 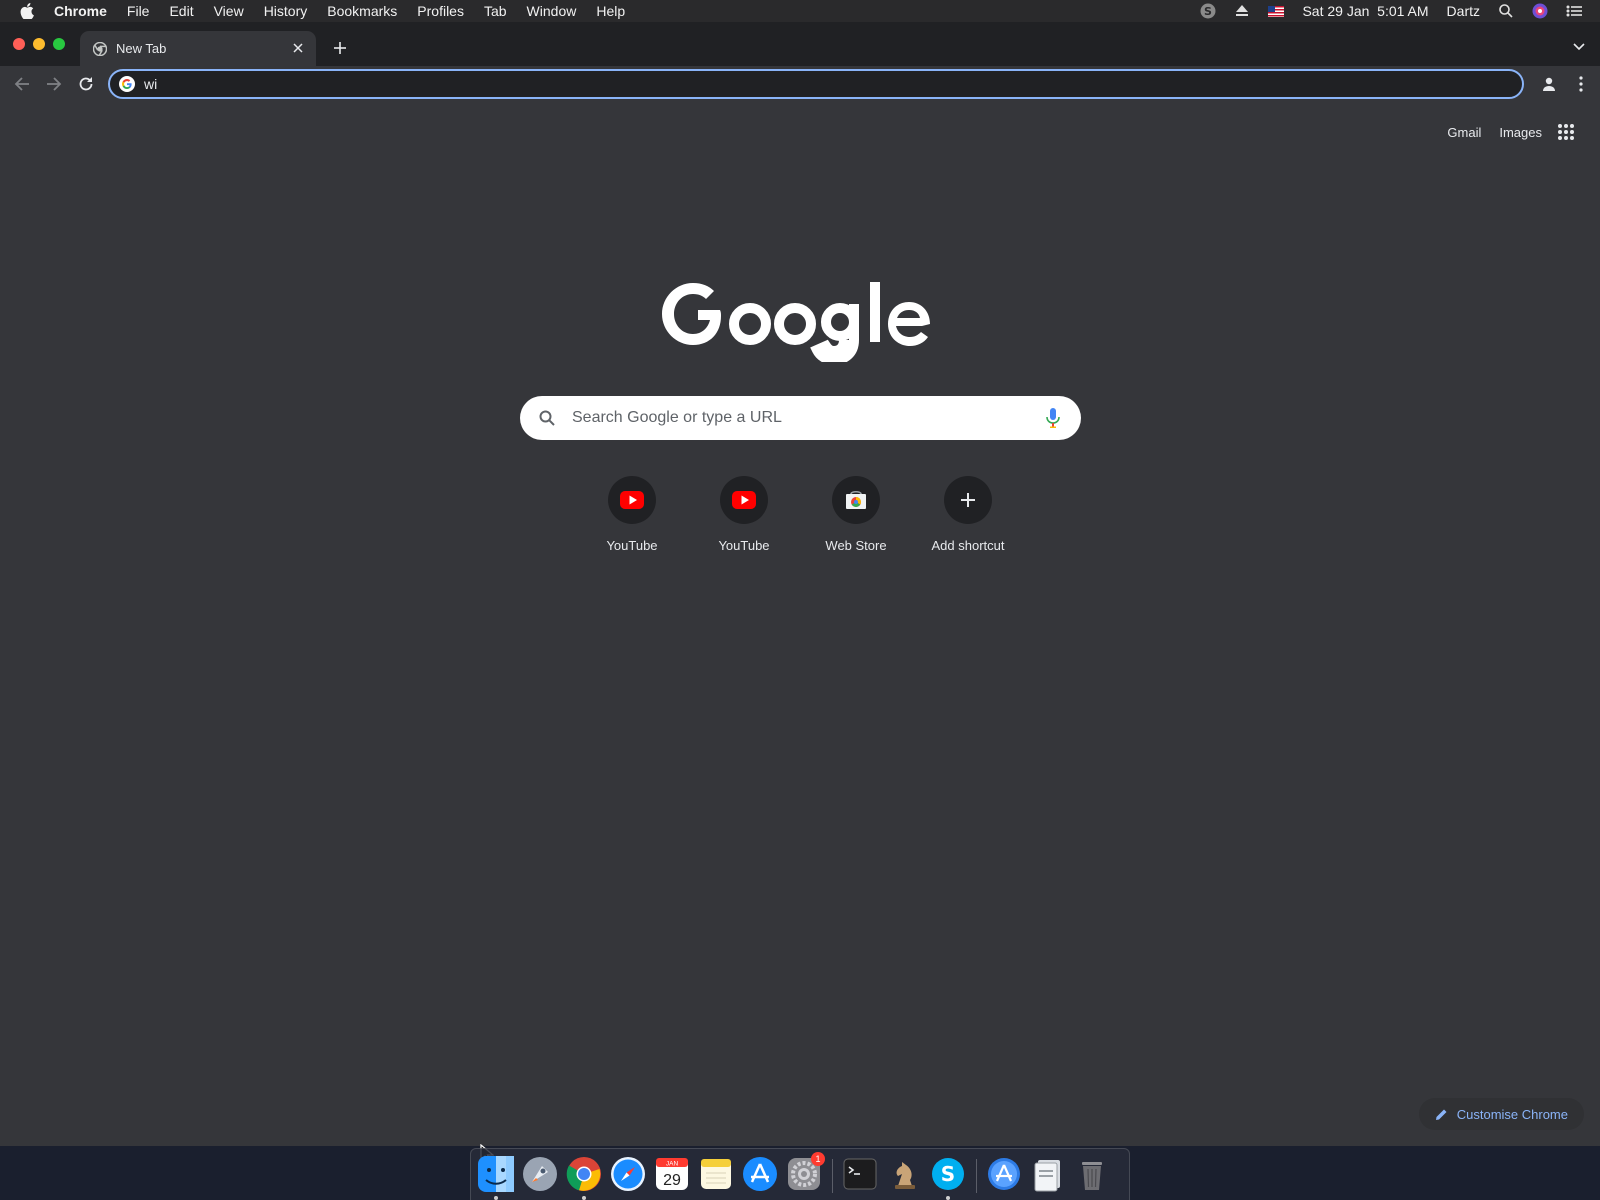 What do you see at coordinates (1004, 1174) in the screenshot?
I see `applications-folder-icon` at bounding box center [1004, 1174].